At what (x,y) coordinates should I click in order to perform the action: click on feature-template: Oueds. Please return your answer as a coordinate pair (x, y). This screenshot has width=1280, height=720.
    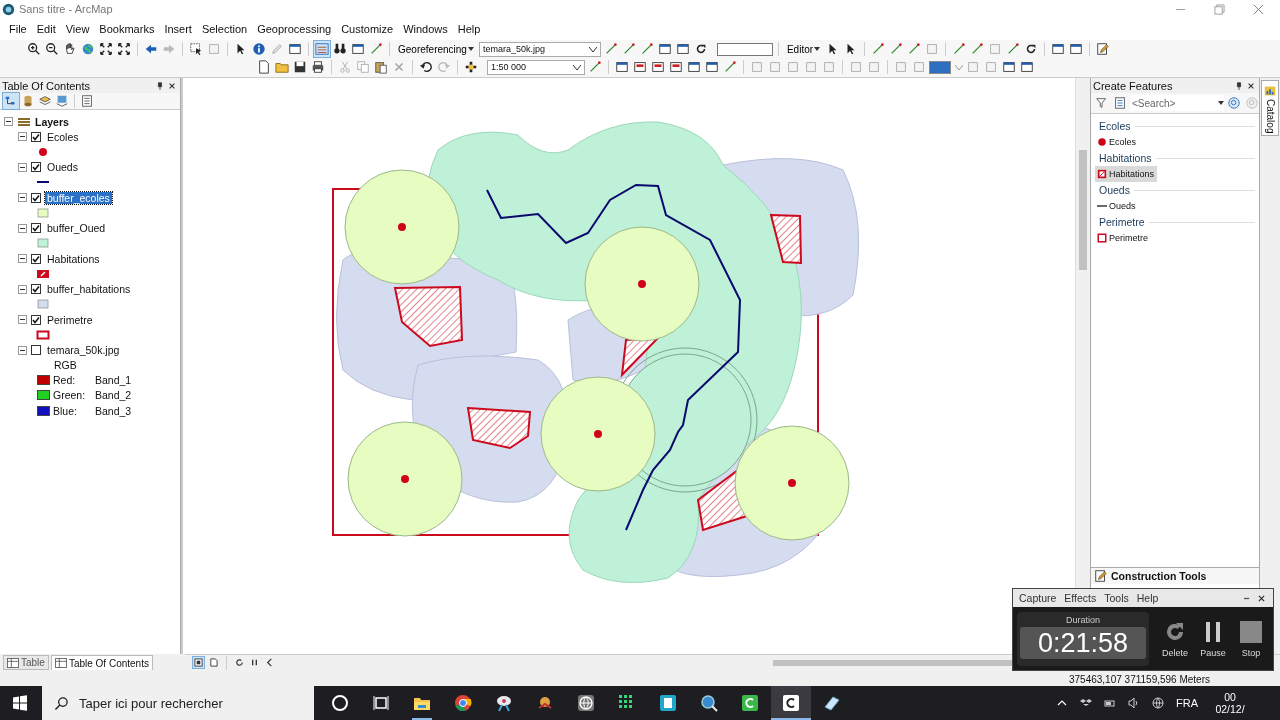
    Looking at the image, I should click on (1117, 206).